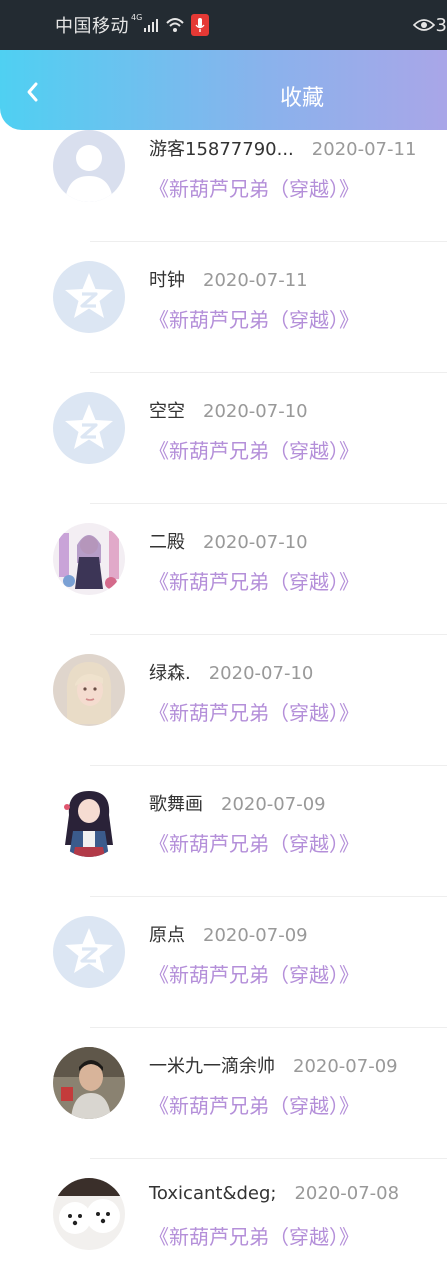  What do you see at coordinates (89, 559) in the screenshot?
I see `anime-photo-avatar` at bounding box center [89, 559].